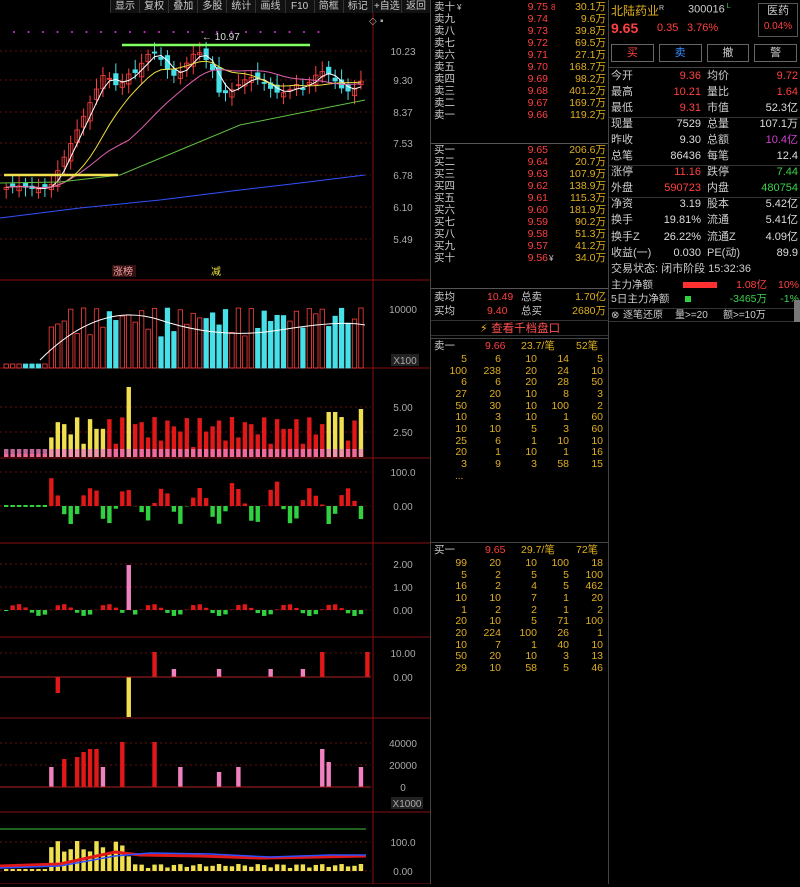  I want to click on stat-value-2: 5.41亿, so click(771, 221).